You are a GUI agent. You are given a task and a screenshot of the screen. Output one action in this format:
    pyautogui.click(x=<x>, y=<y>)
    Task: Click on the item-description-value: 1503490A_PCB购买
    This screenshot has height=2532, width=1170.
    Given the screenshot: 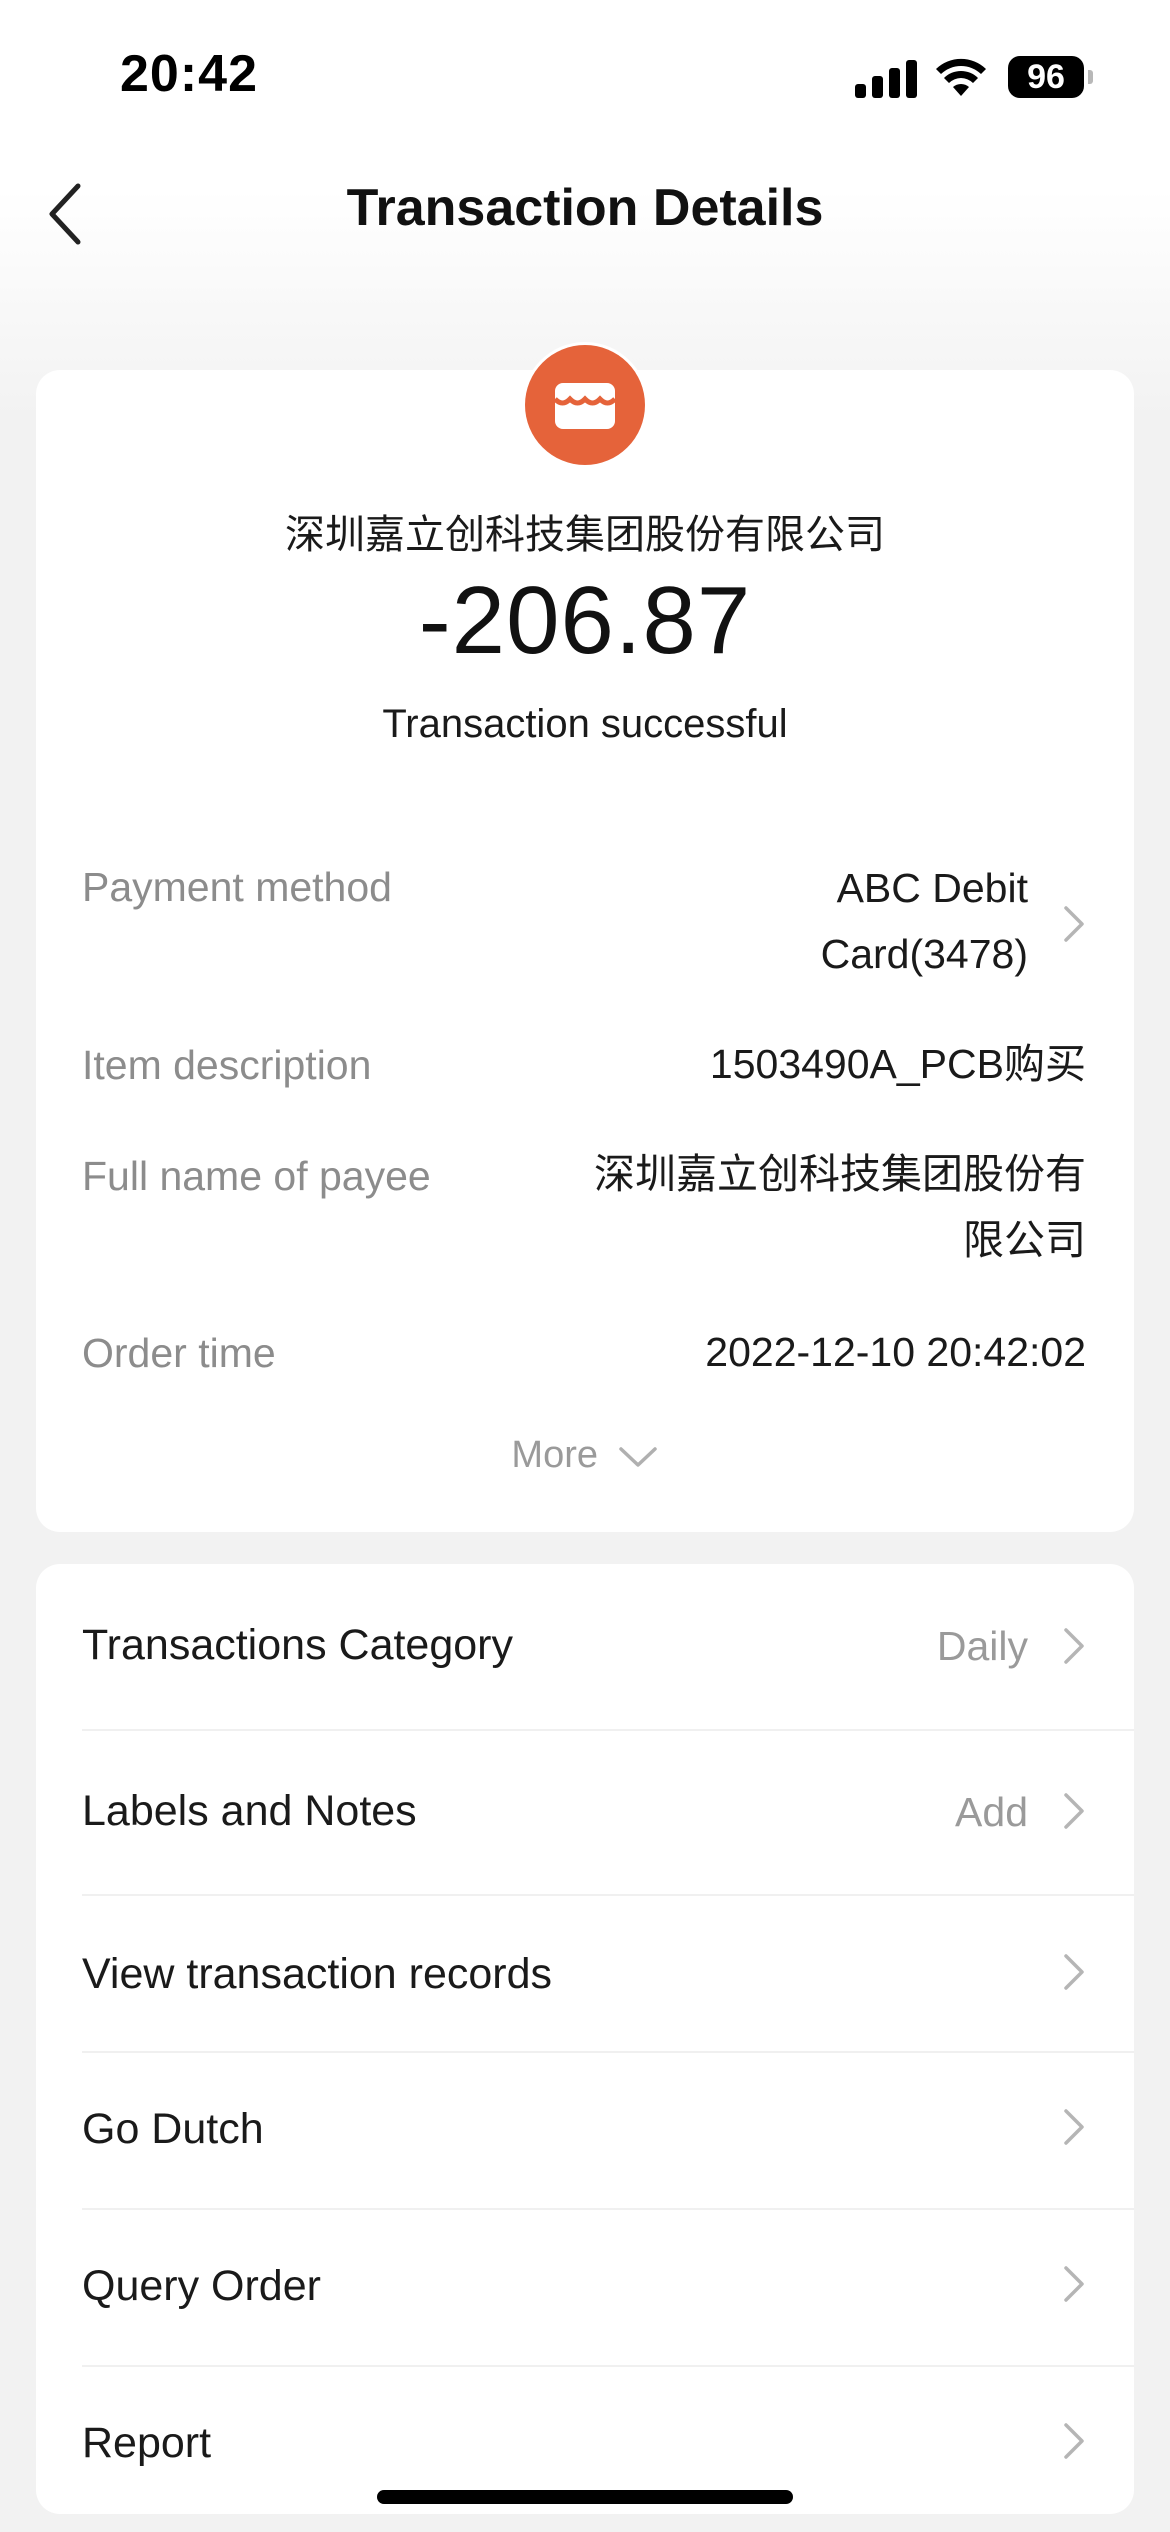 What is the action you would take?
    pyautogui.click(x=897, y=1064)
    